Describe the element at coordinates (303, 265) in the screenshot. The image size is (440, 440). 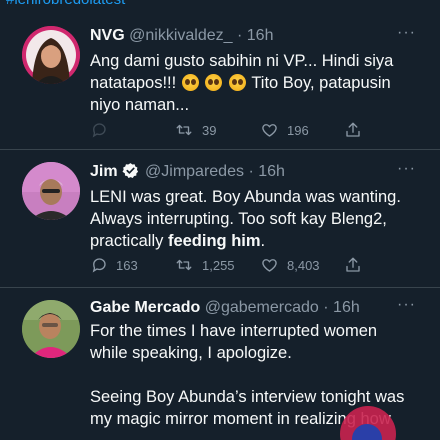
I see `like-count: 8,403` at that location.